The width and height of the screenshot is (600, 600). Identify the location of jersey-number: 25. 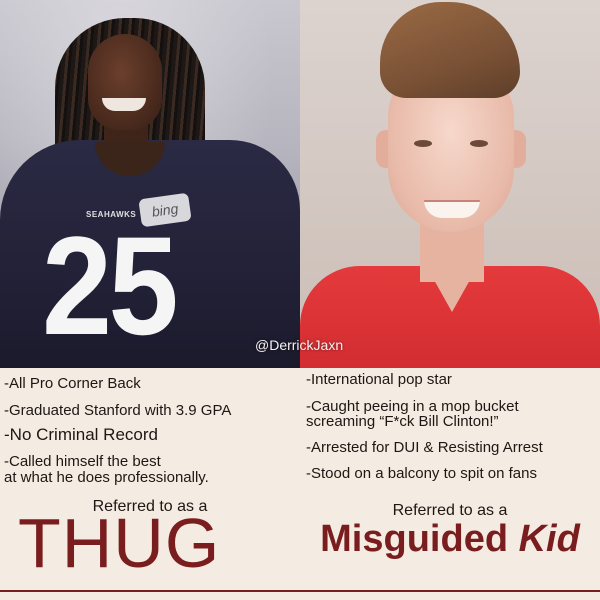
(110, 285).